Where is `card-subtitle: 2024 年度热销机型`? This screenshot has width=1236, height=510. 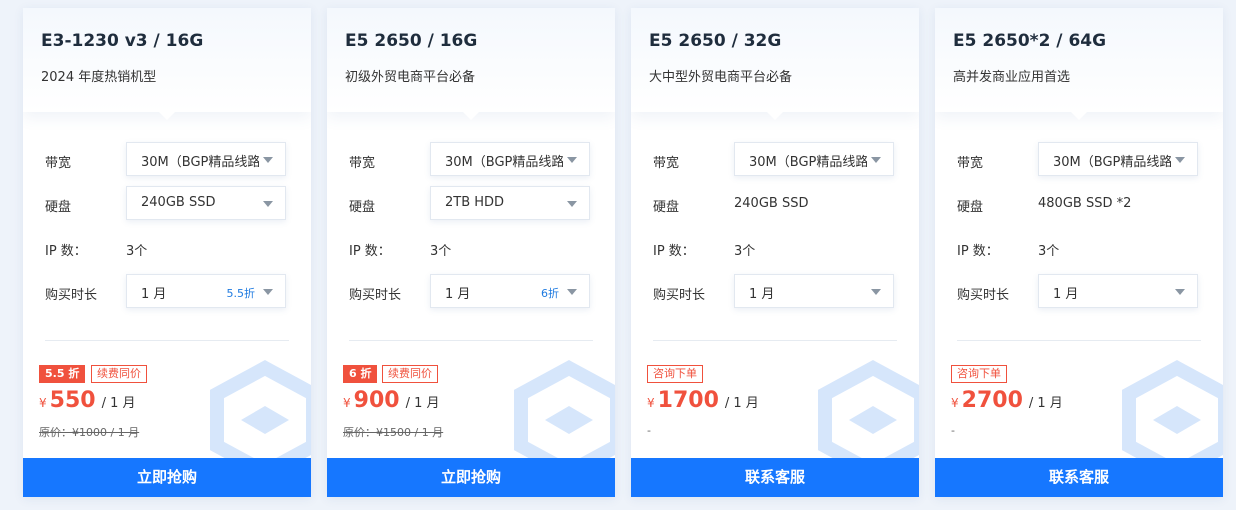
card-subtitle: 2024 年度热销机型 is located at coordinates (99, 77).